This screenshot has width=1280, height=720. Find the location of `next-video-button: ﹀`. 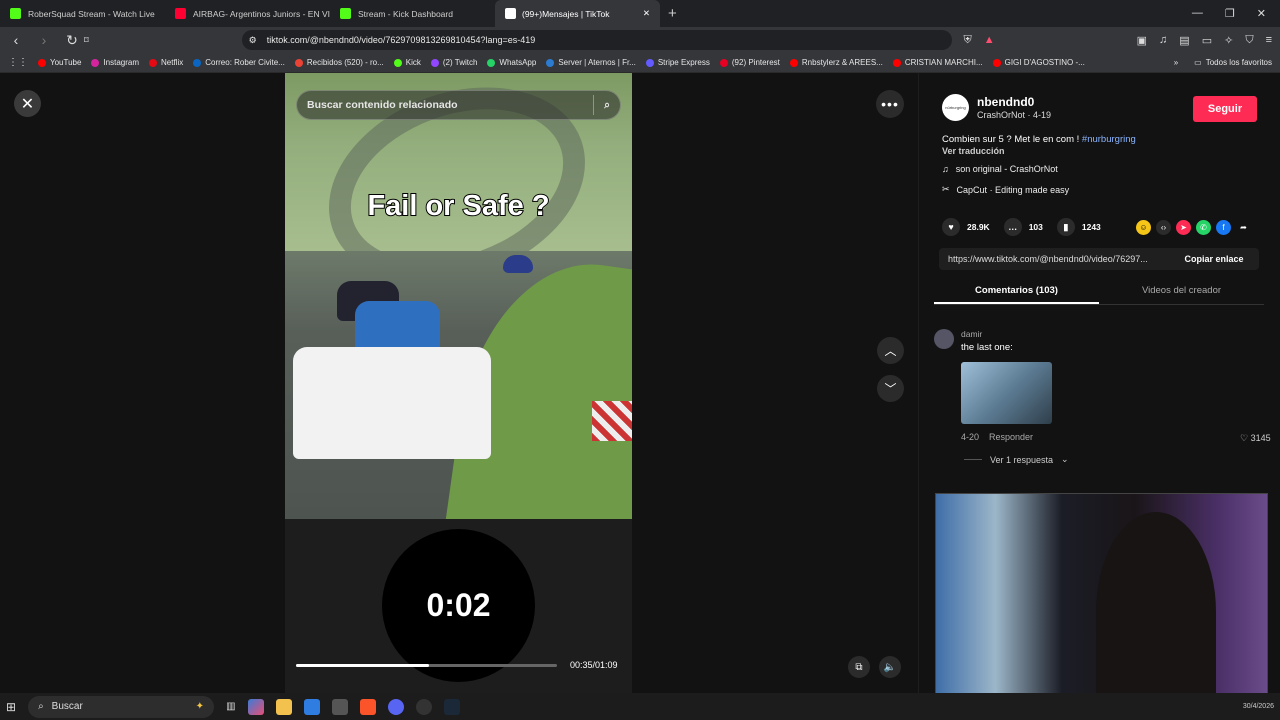

next-video-button: ﹀ is located at coordinates (890, 388).